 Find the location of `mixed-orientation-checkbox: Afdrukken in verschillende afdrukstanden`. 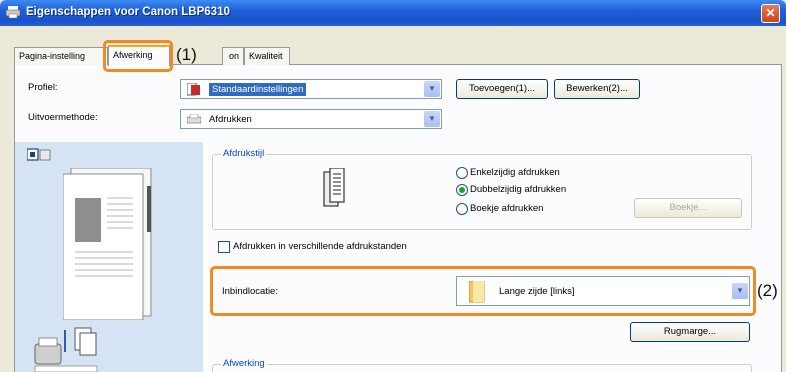

mixed-orientation-checkbox: Afdrukken in verschillende afdrukstanden is located at coordinates (312, 247).